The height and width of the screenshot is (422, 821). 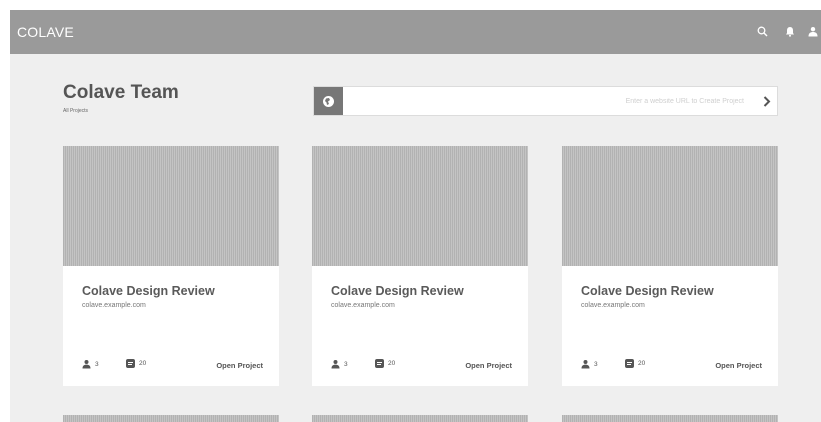 I want to click on brand-logo: COLAVE, so click(x=45, y=32).